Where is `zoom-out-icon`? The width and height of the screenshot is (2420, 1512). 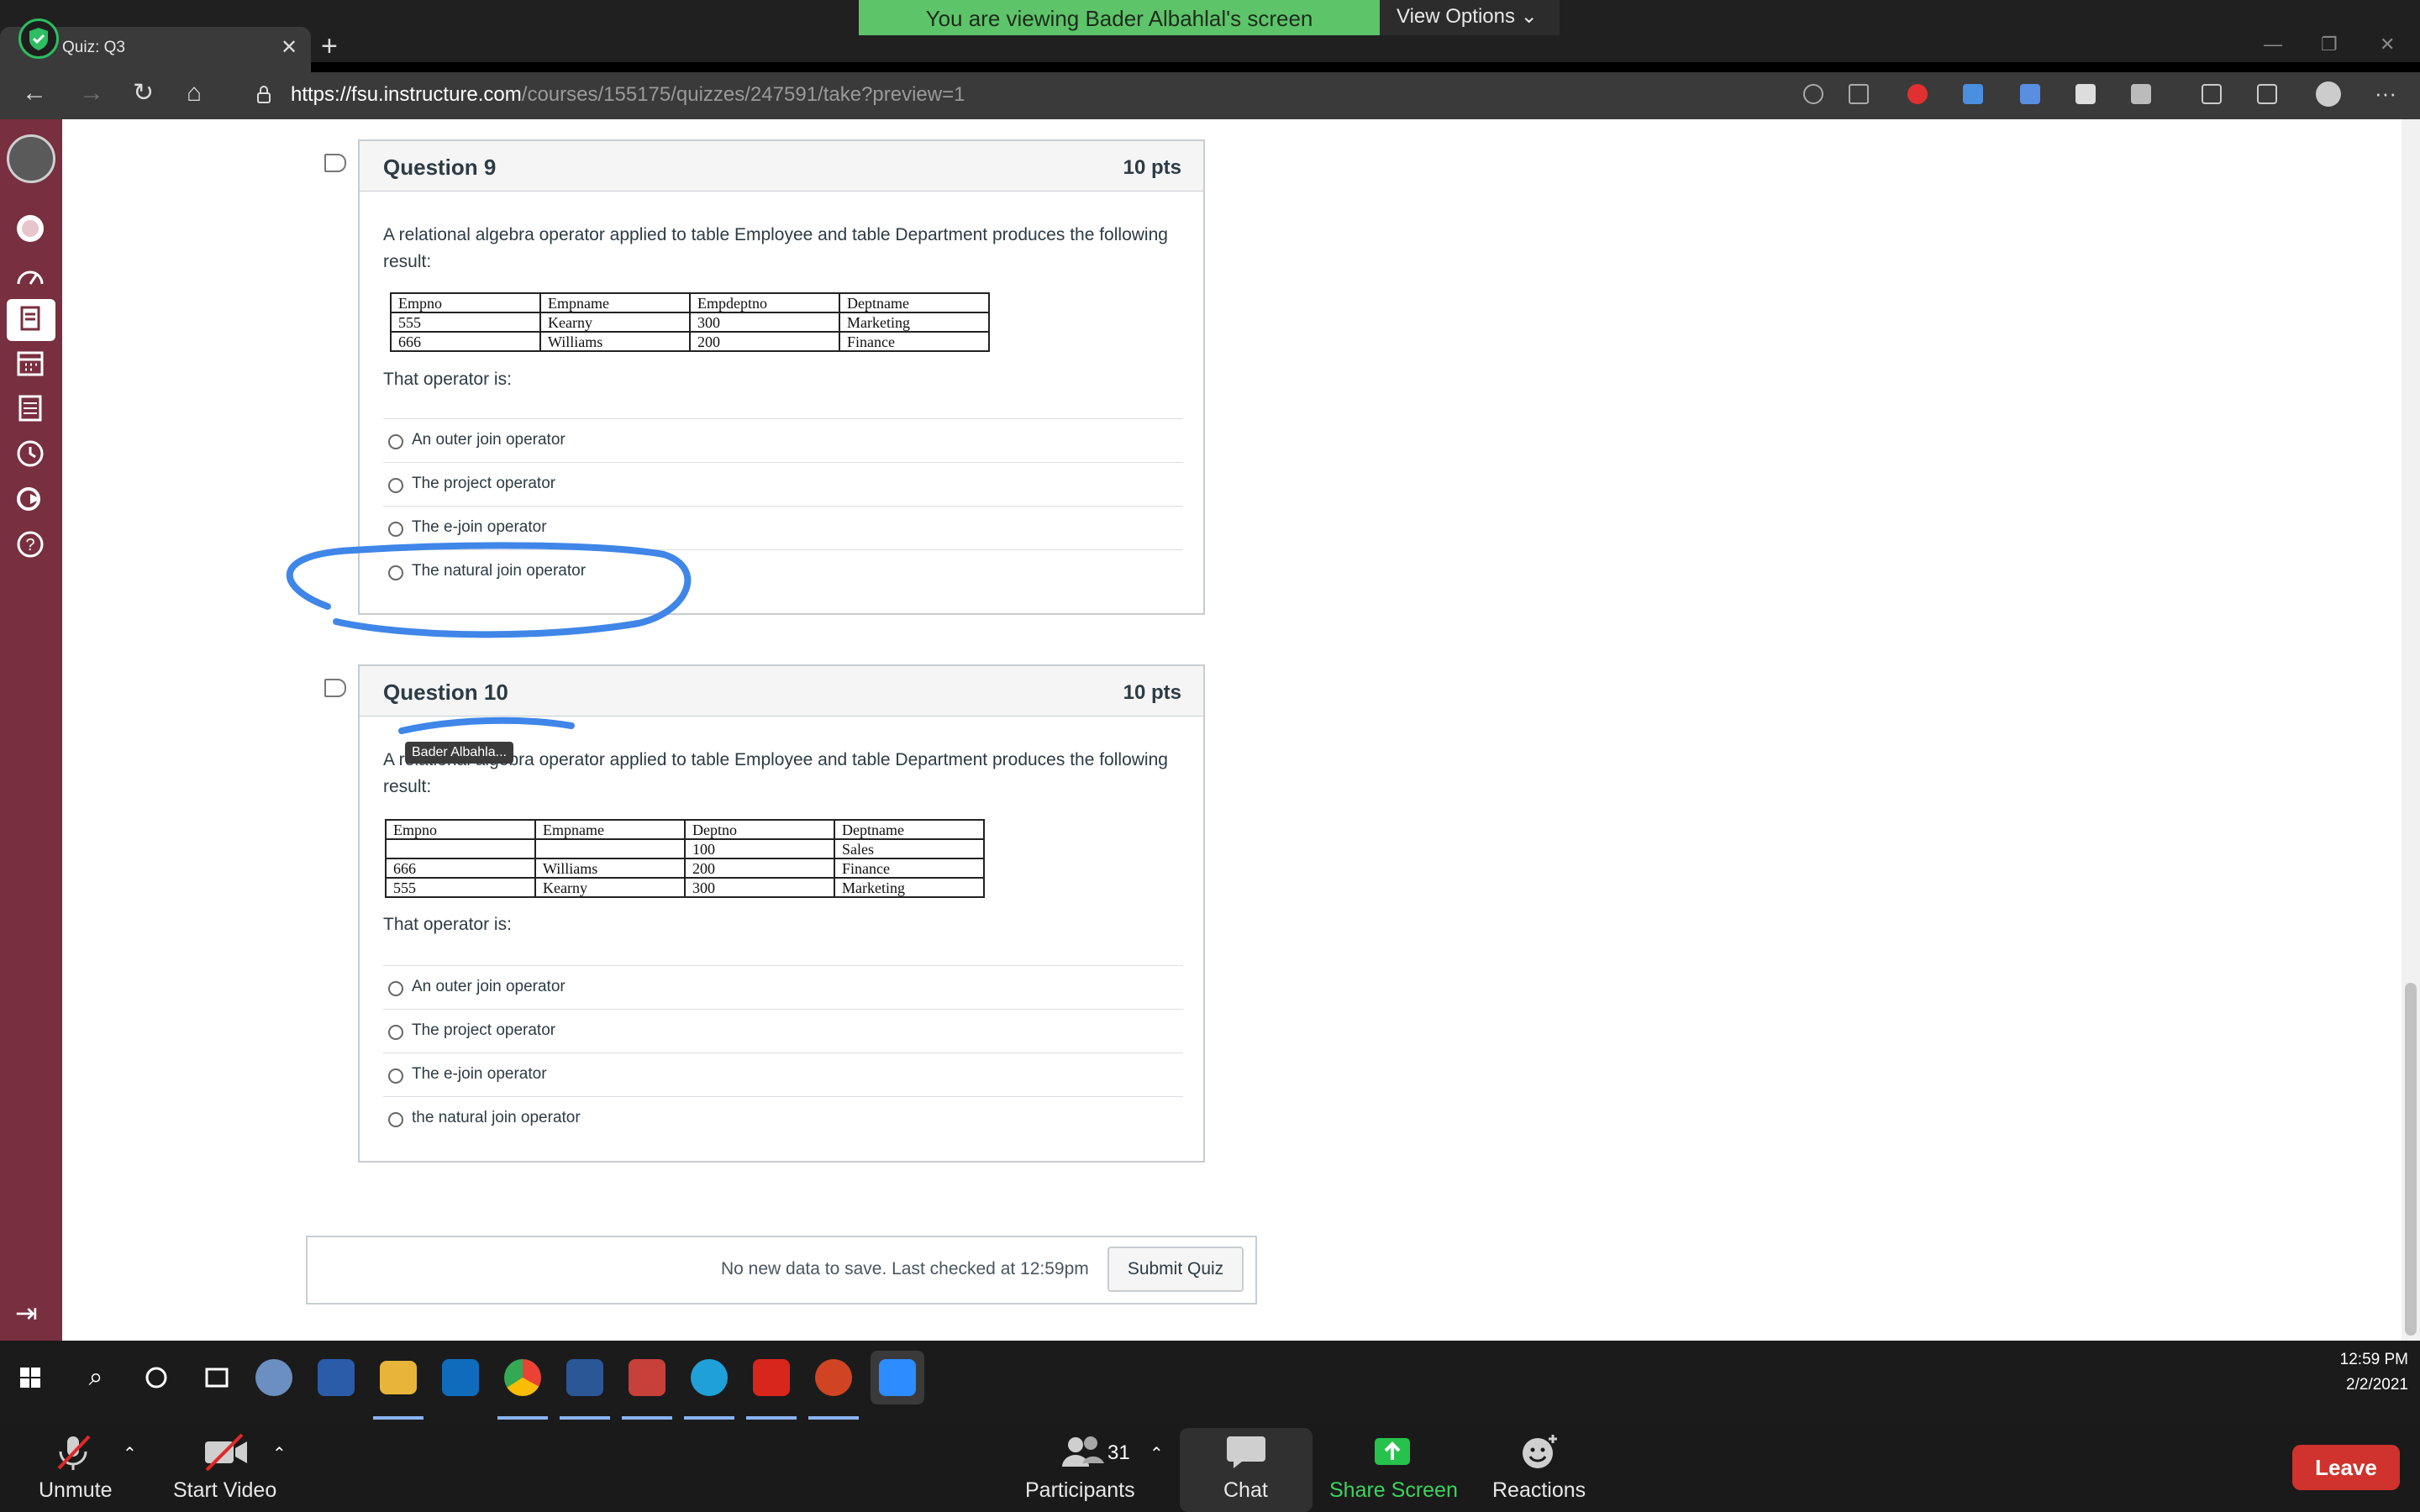 zoom-out-icon is located at coordinates (1813, 94).